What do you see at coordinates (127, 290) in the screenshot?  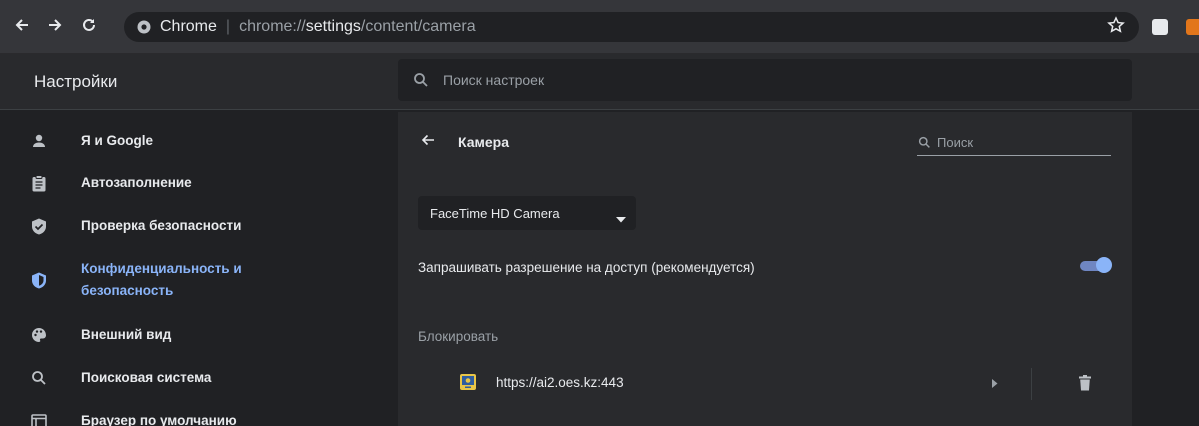 I see `sidebar-item-label-line2: безопасность` at bounding box center [127, 290].